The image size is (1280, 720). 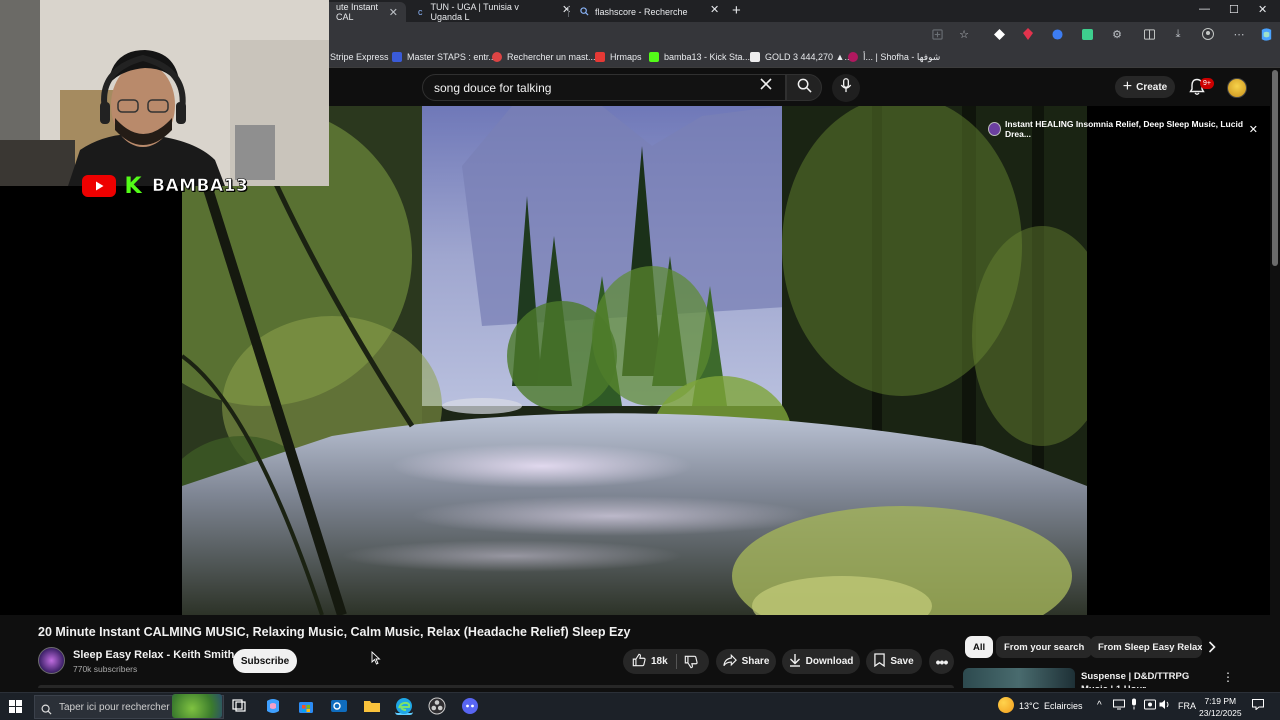 What do you see at coordinates (1117, 34) in the screenshot?
I see `extensions-puzzle-icon: ⚙` at bounding box center [1117, 34].